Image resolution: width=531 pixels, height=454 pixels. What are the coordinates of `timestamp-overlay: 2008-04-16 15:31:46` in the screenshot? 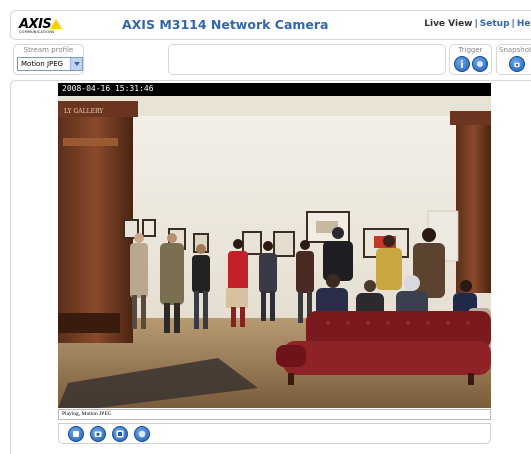 It's located at (108, 88).